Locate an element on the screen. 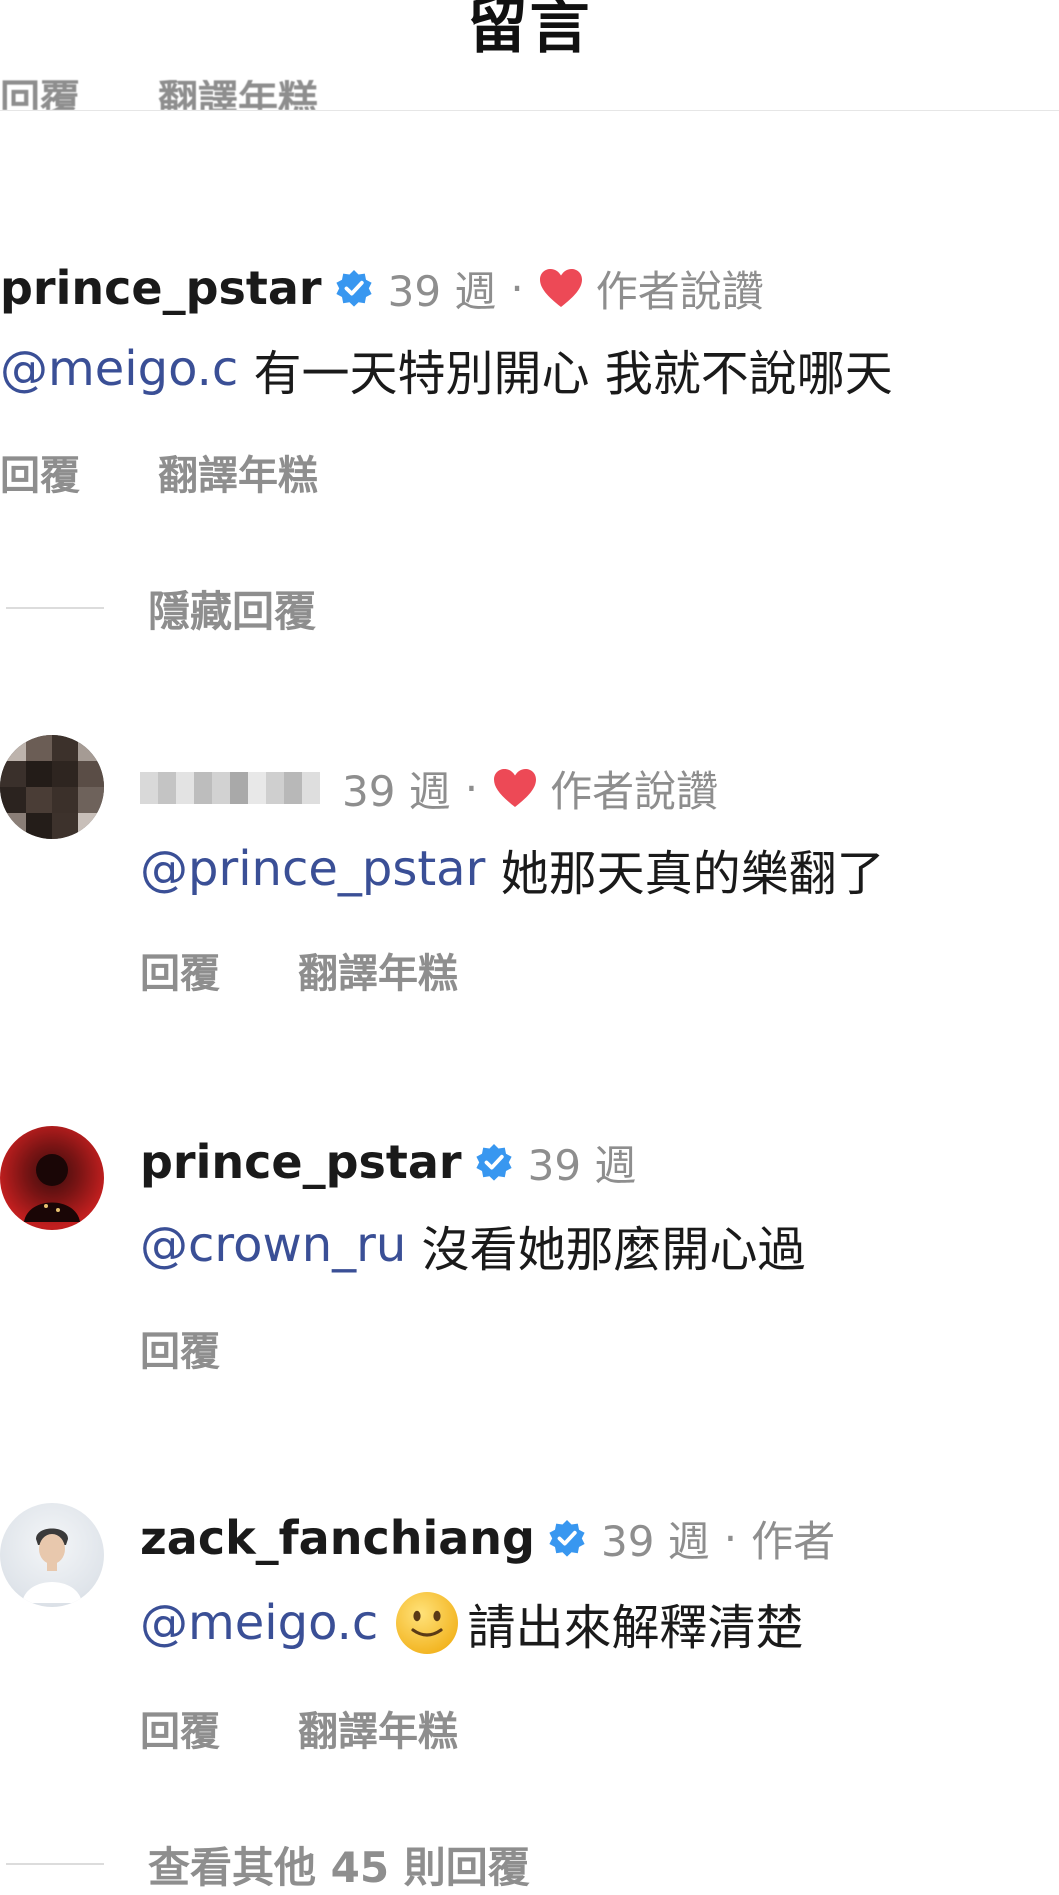 This screenshot has height=1895, width=1059. comment-actions: 回覆 is located at coordinates (219, 1348).